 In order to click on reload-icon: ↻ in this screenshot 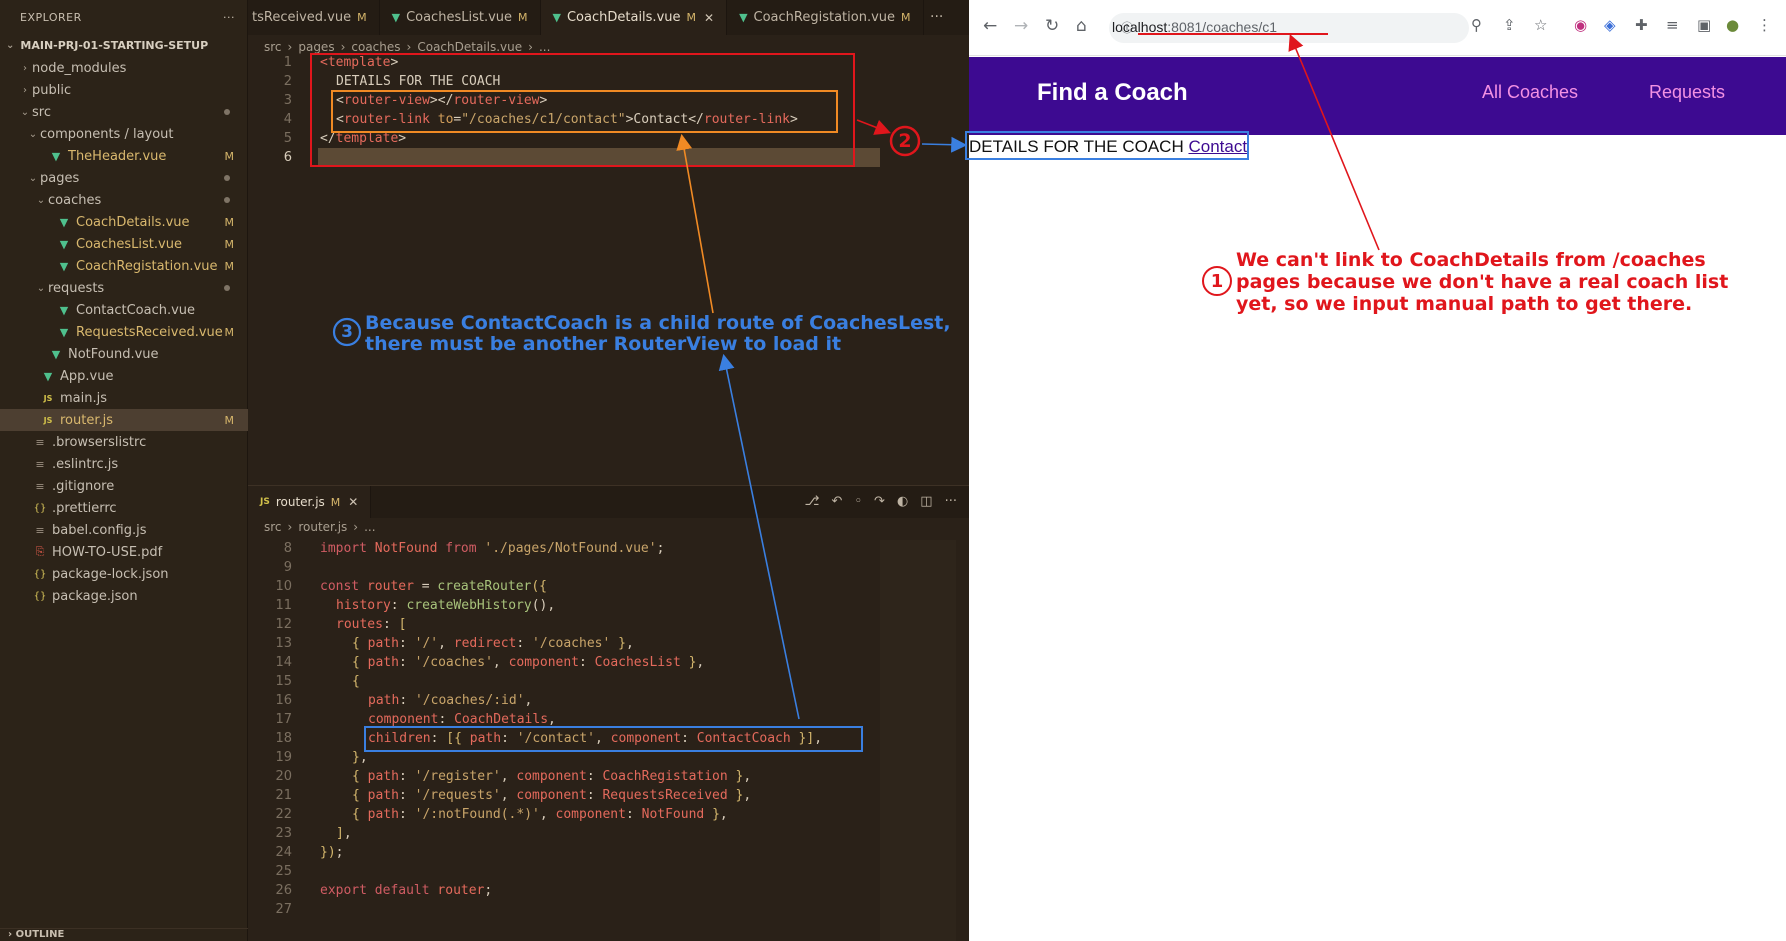, I will do `click(1052, 26)`.